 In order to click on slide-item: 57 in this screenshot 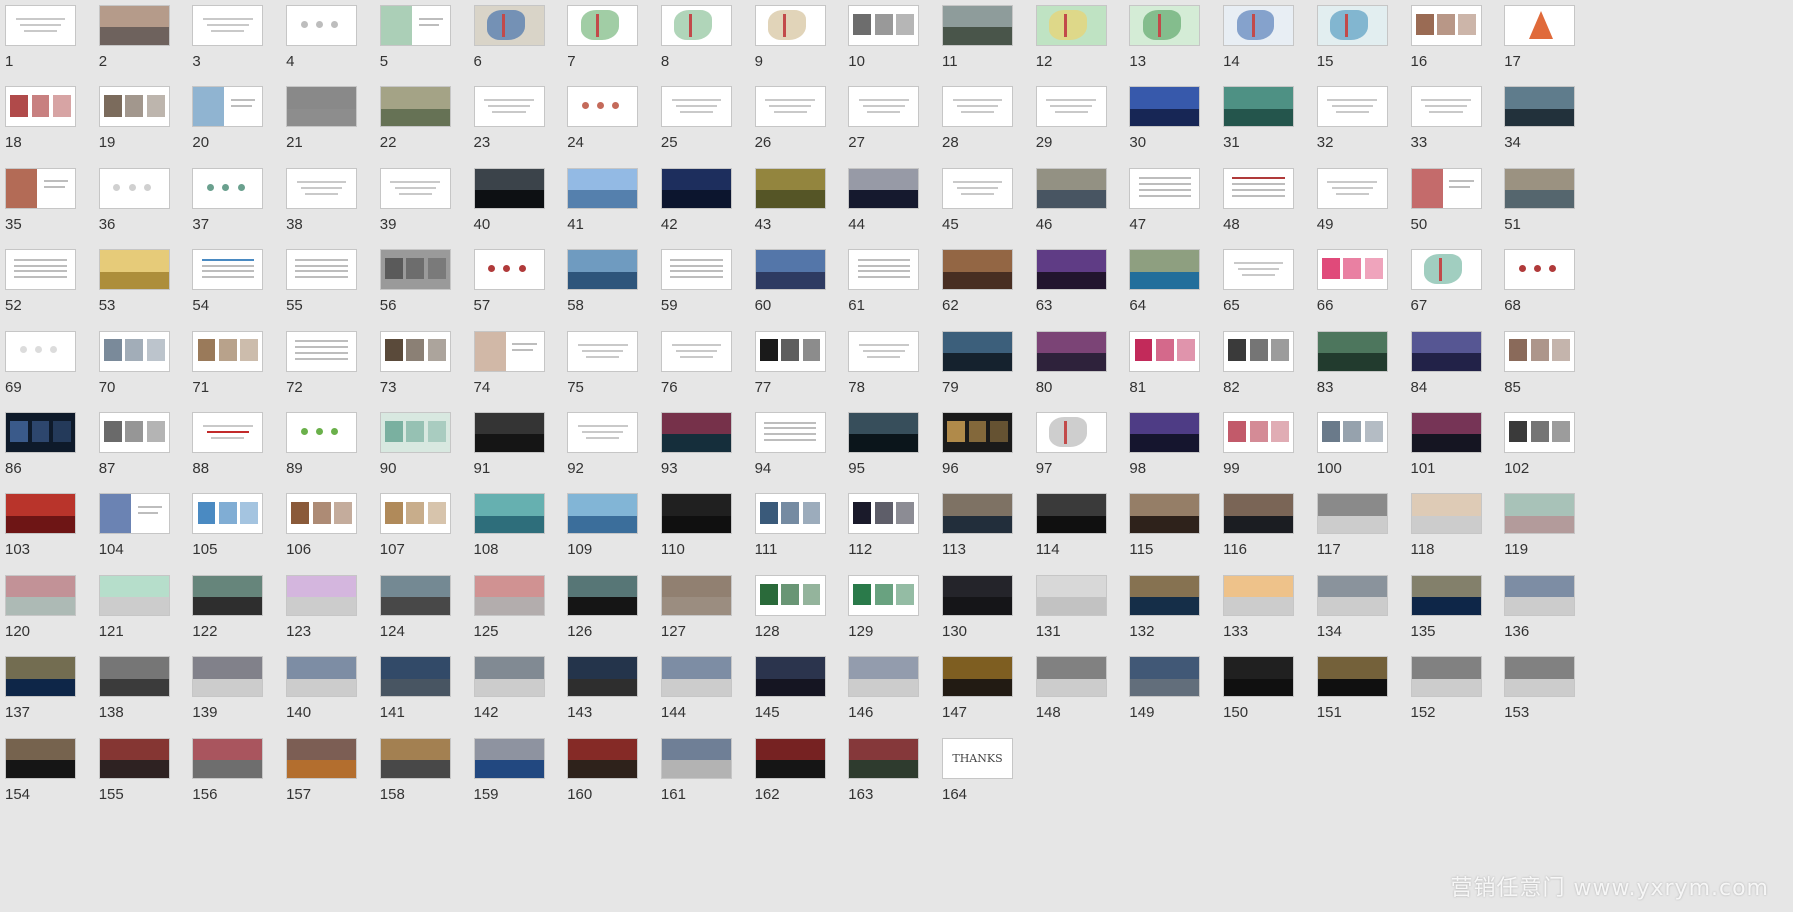, I will do `click(526, 295)`.